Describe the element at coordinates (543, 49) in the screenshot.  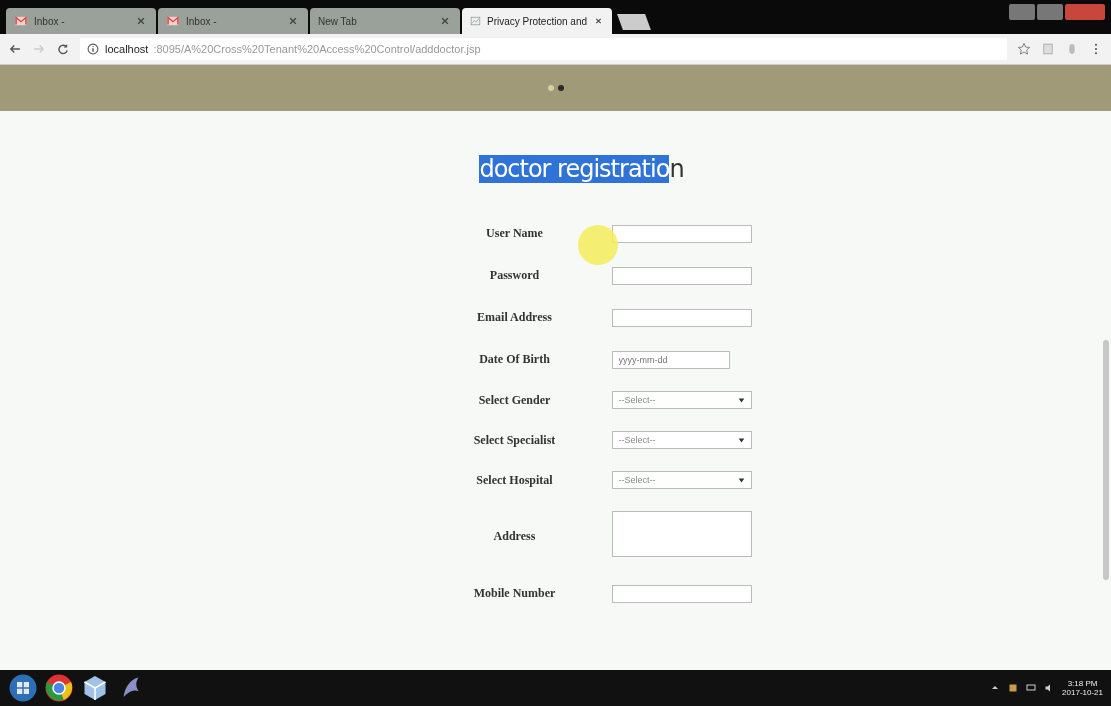
I see `address-bar: localhost :8095/A%20Cross%20Tenant%20Access%20Control/adddoctor.jsp` at that location.